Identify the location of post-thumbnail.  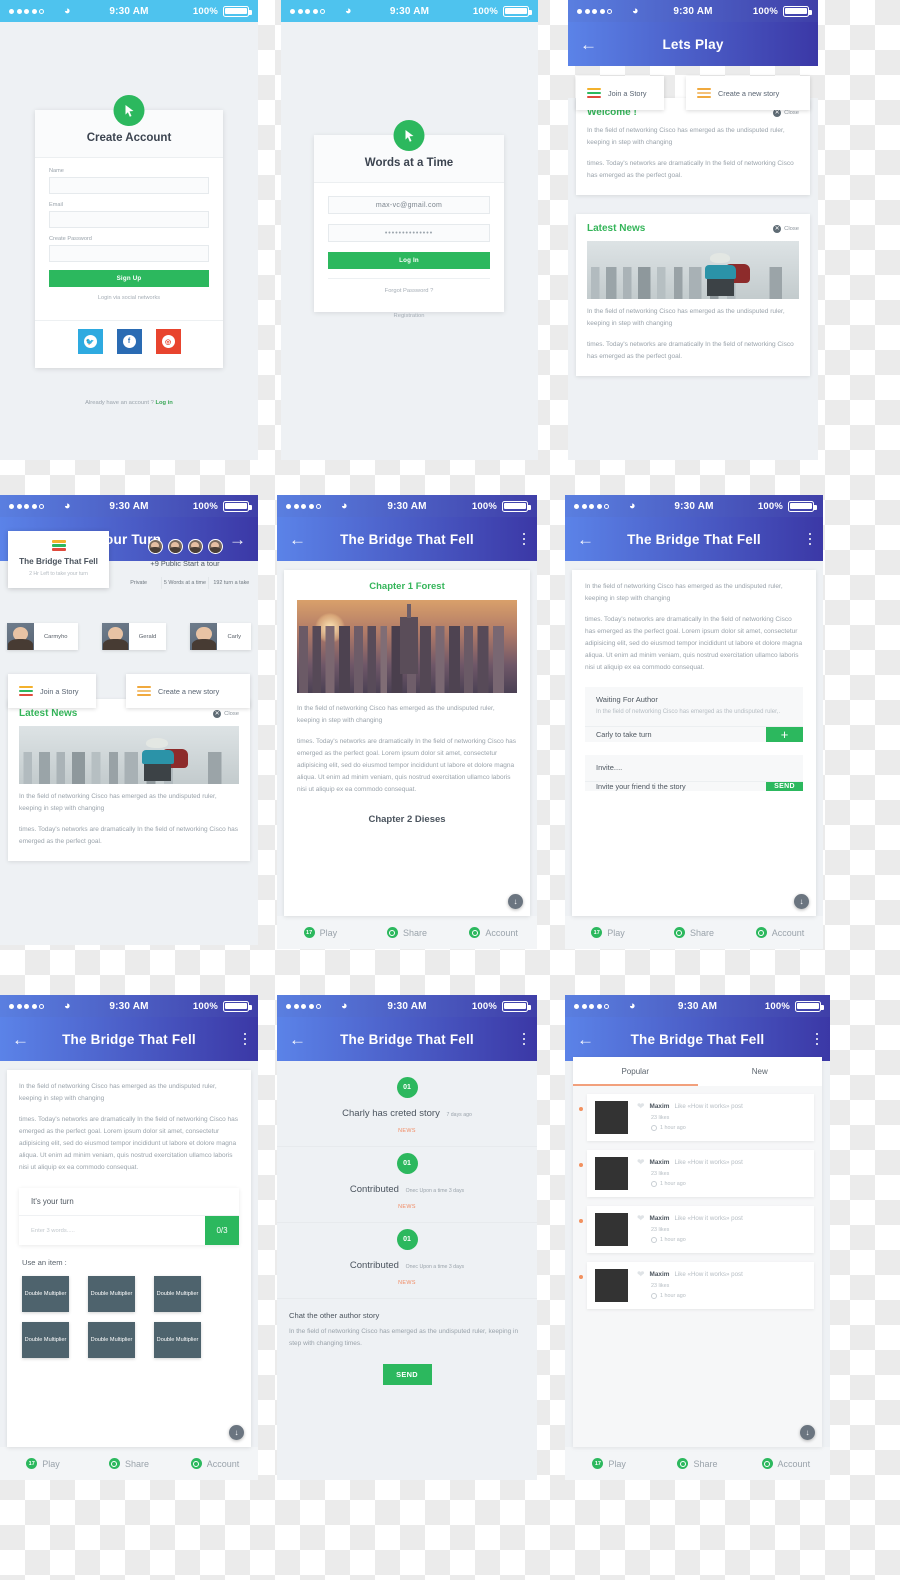
(611, 1117).